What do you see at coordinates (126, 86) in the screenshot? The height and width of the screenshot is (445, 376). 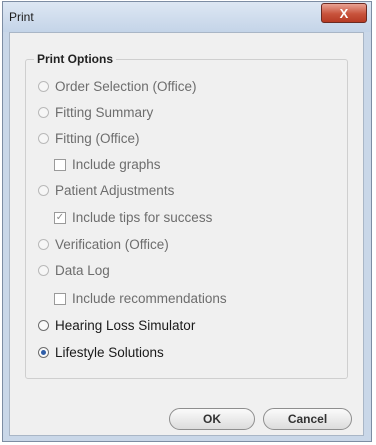 I see `option-label: Order Selection (Office)` at bounding box center [126, 86].